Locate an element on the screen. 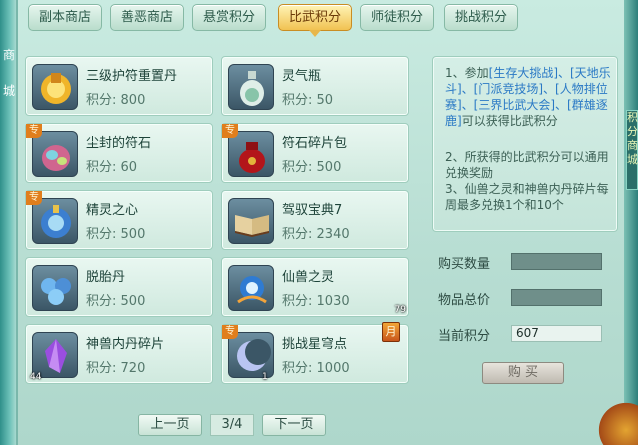 The width and height of the screenshot is (638, 445). side-text-char: 积 is located at coordinates (632, 117).